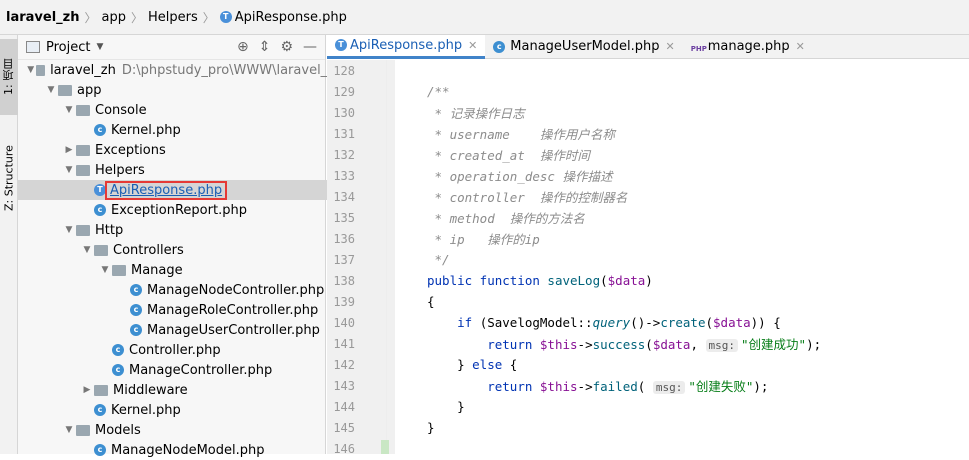 The height and width of the screenshot is (460, 969). Describe the element at coordinates (277, 47) in the screenshot. I see `project-panel-toolbar: ⊕ ⇕ ⚙ —` at that location.